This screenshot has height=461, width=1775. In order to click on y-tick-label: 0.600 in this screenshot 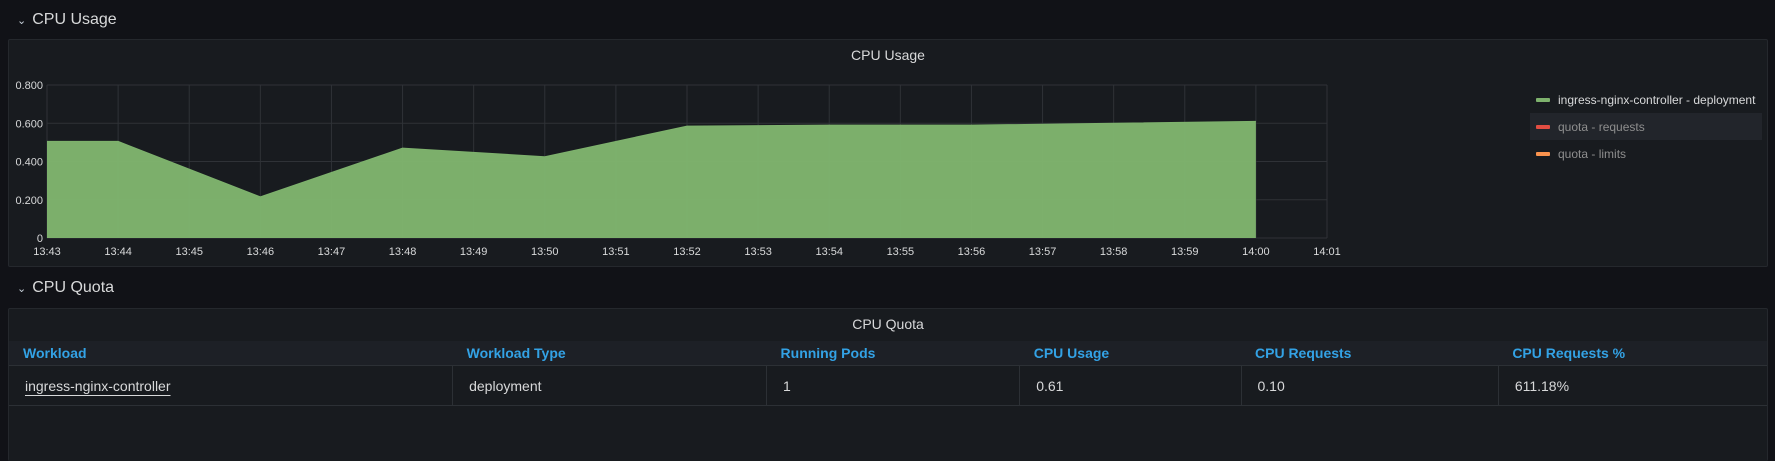, I will do `click(29, 124)`.